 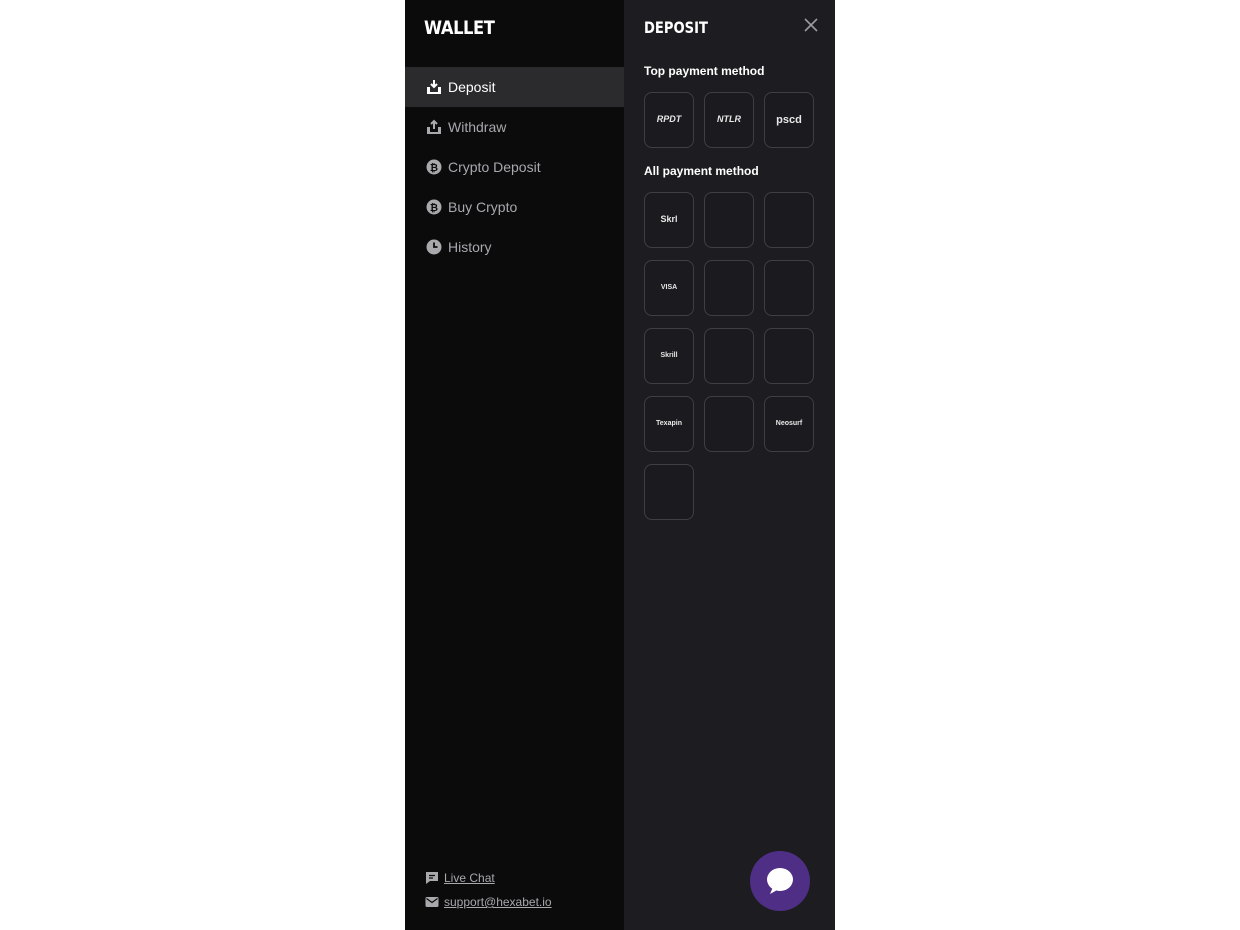 What do you see at coordinates (514, 127) in the screenshot?
I see `nav-item-withdraw: Withdraw` at bounding box center [514, 127].